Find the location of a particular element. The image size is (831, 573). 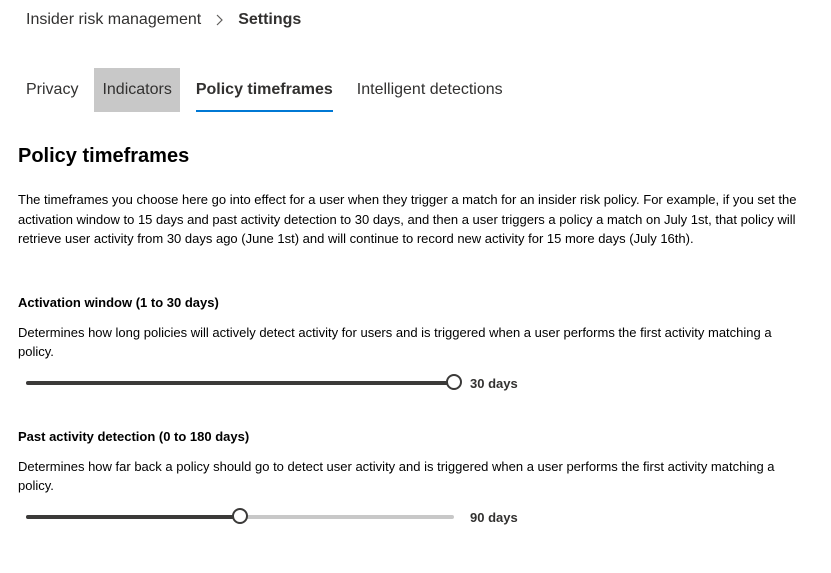

tab-indicators: Indicators is located at coordinates (137, 90).